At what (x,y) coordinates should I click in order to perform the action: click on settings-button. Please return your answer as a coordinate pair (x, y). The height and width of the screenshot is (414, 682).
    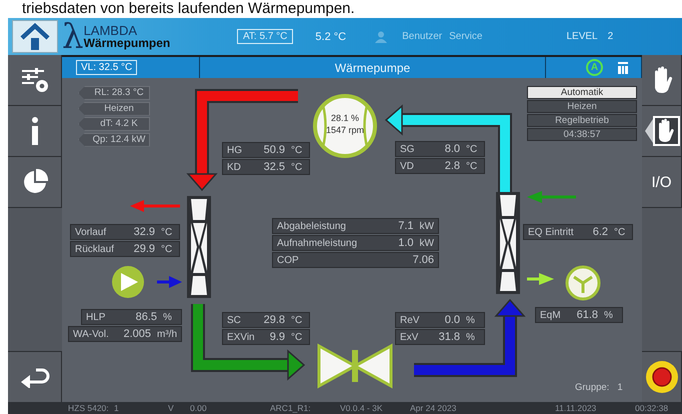
    Looking at the image, I should click on (35, 80).